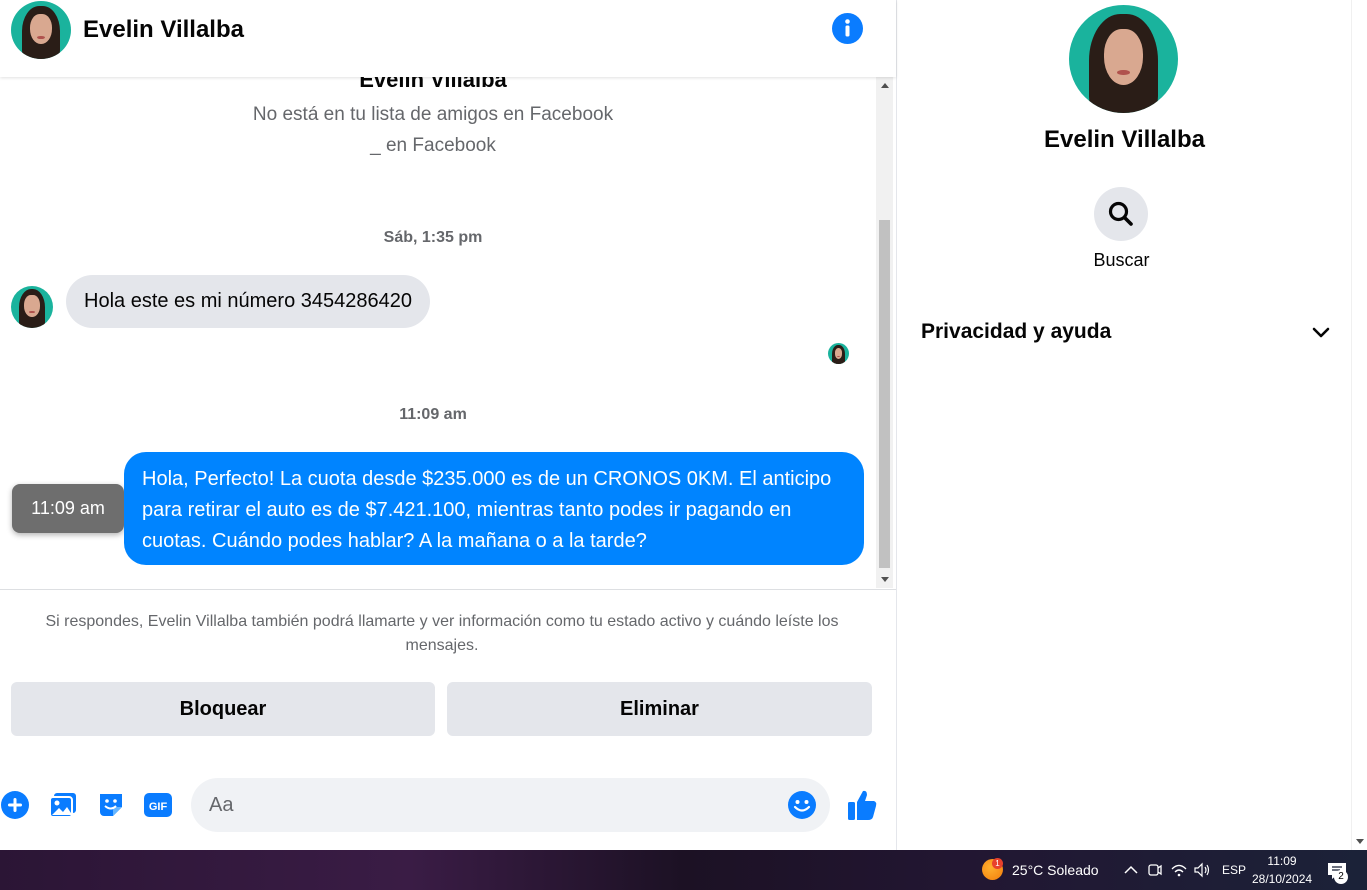 This screenshot has height=890, width=1367. Describe the element at coordinates (683, 870) in the screenshot. I see `taskbar: 1 25°C Soleado ESP 11:09 28/10/2024 2` at that location.